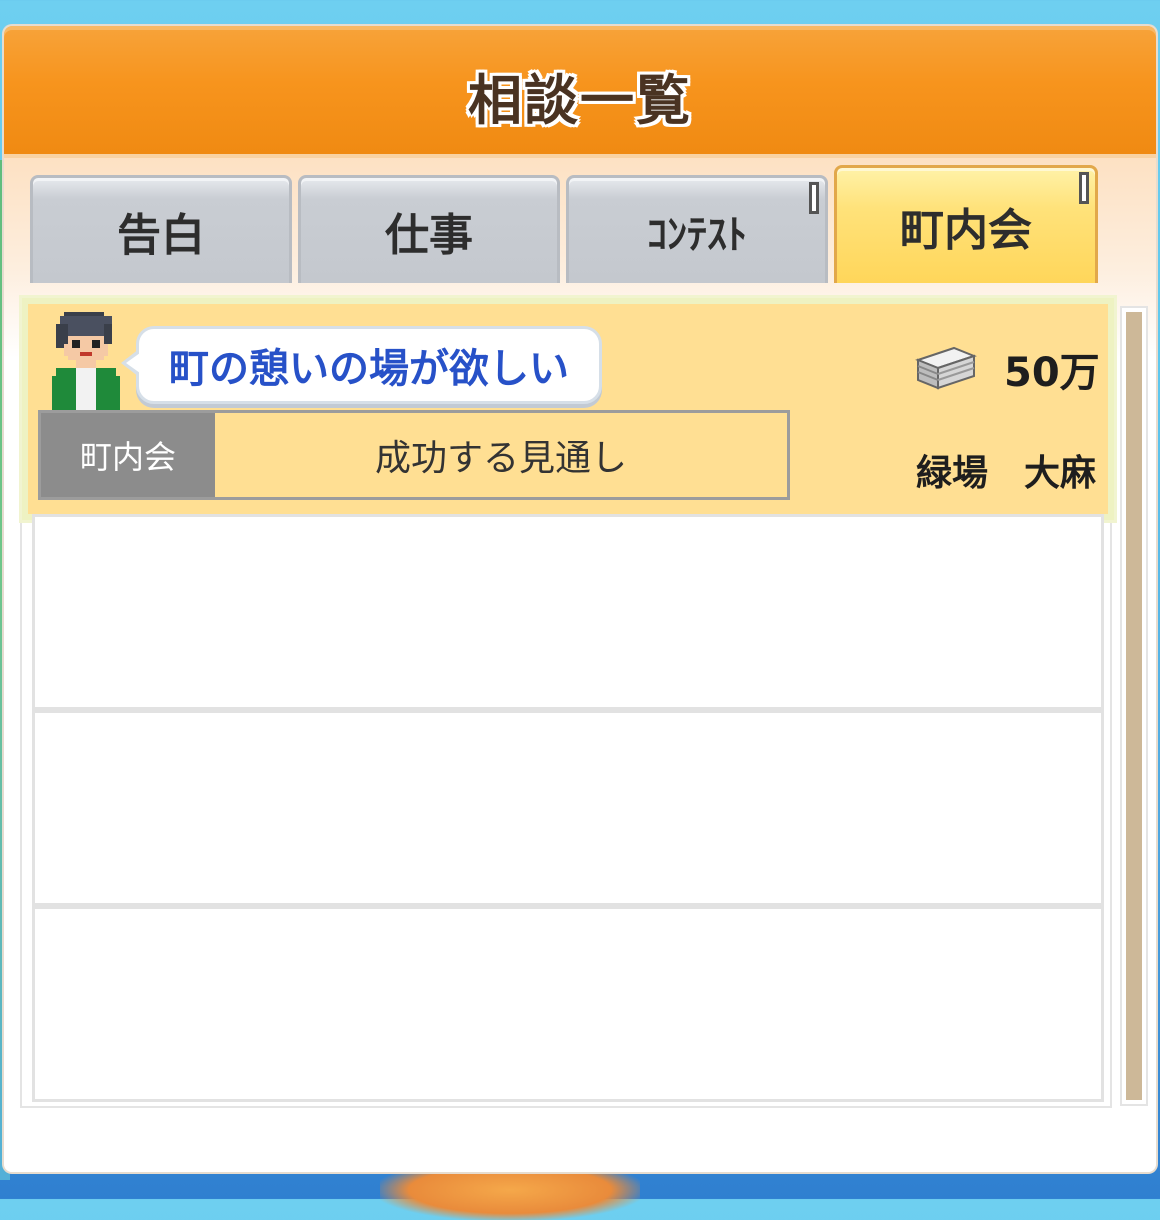  What do you see at coordinates (128, 455) in the screenshot?
I see `category-badge: 町内会` at bounding box center [128, 455].